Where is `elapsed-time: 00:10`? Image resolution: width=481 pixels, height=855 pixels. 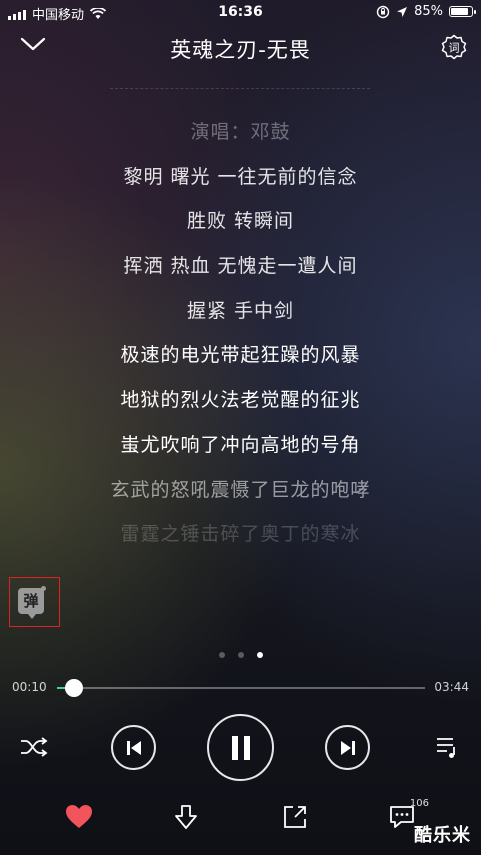
elapsed-time: 00:10 is located at coordinates (29, 687).